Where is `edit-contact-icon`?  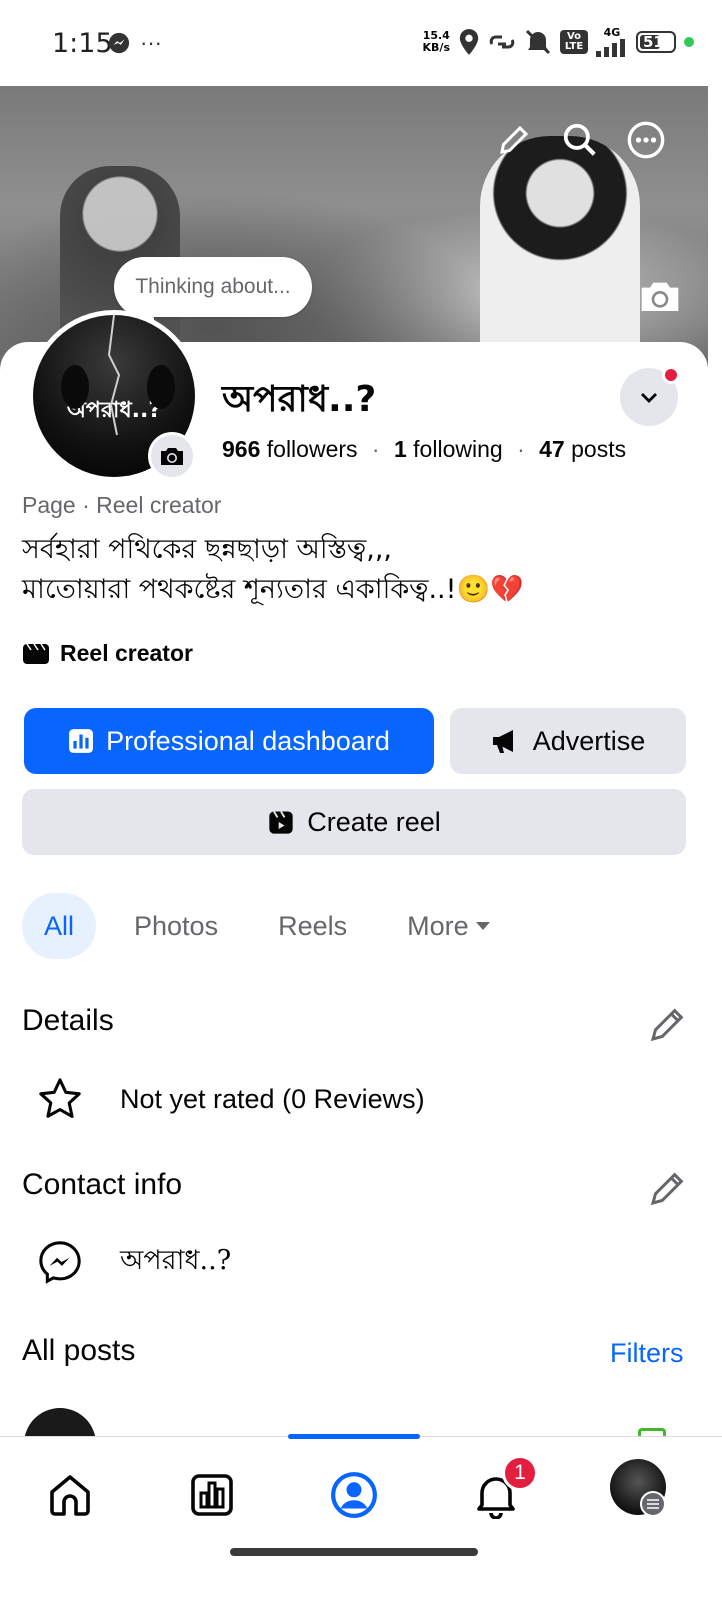
edit-contact-icon is located at coordinates (668, 1188).